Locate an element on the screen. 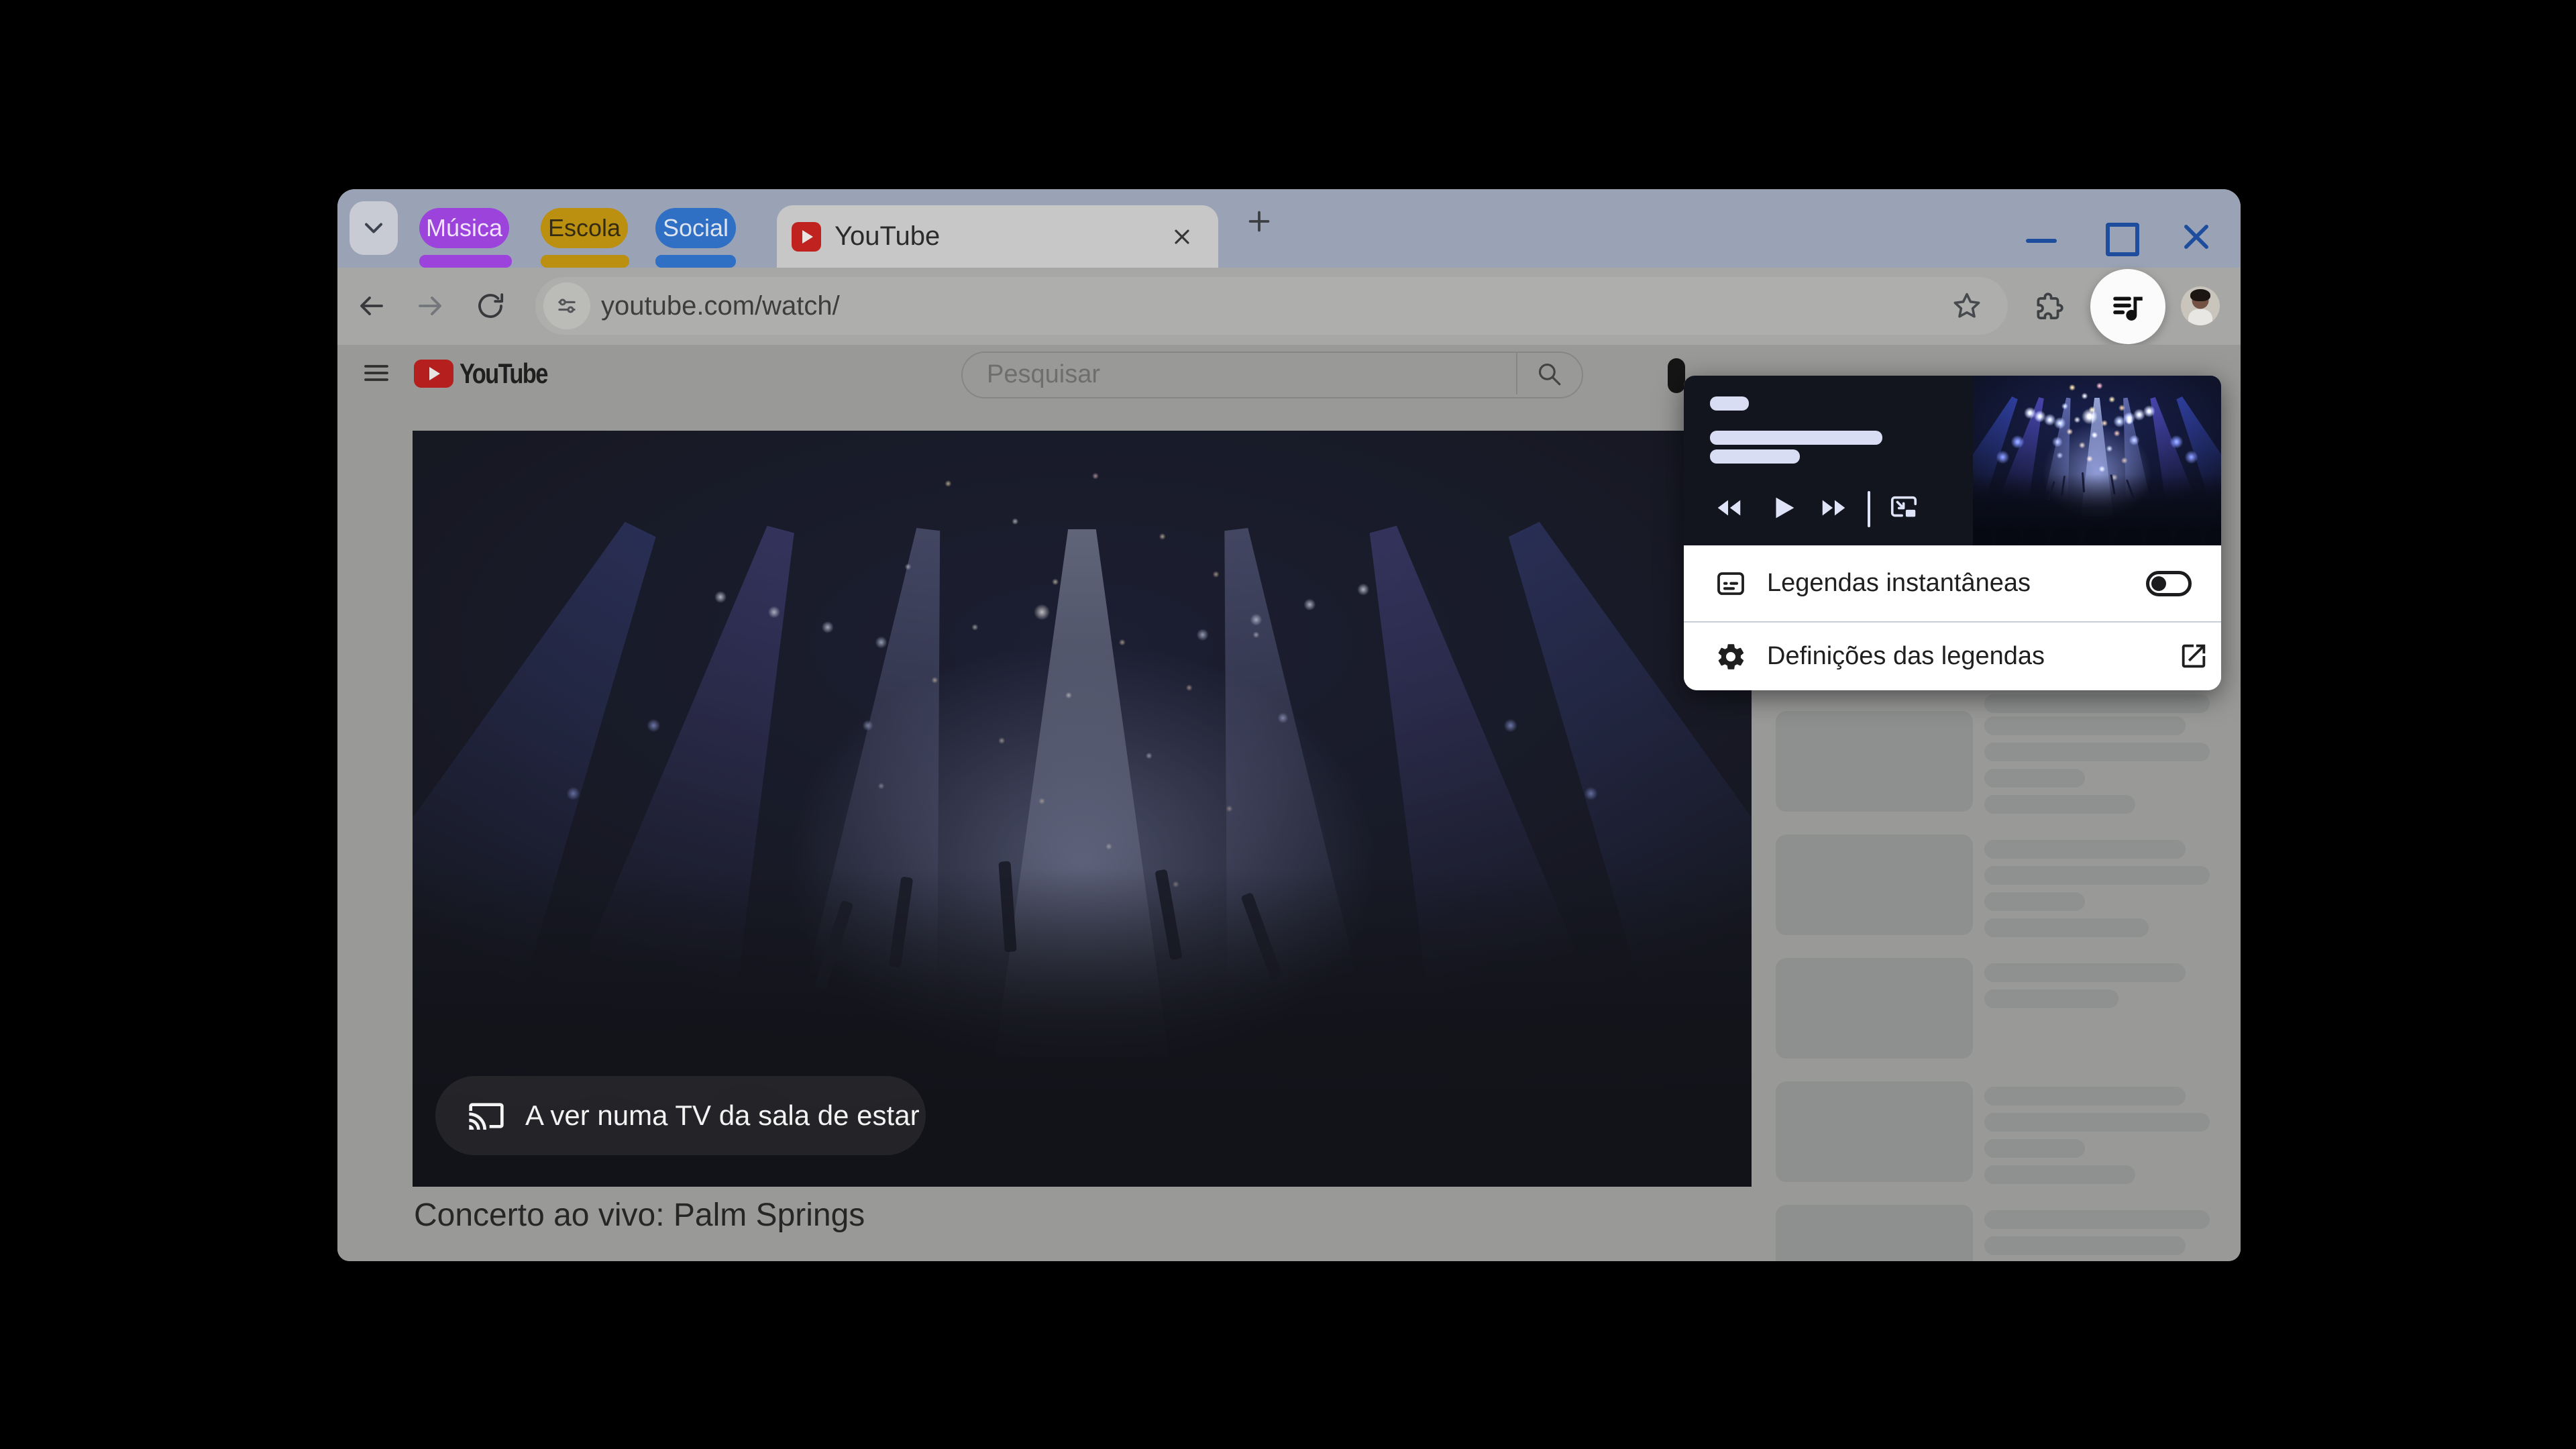 The height and width of the screenshot is (1449, 2576). rewind-icon is located at coordinates (1728, 507).